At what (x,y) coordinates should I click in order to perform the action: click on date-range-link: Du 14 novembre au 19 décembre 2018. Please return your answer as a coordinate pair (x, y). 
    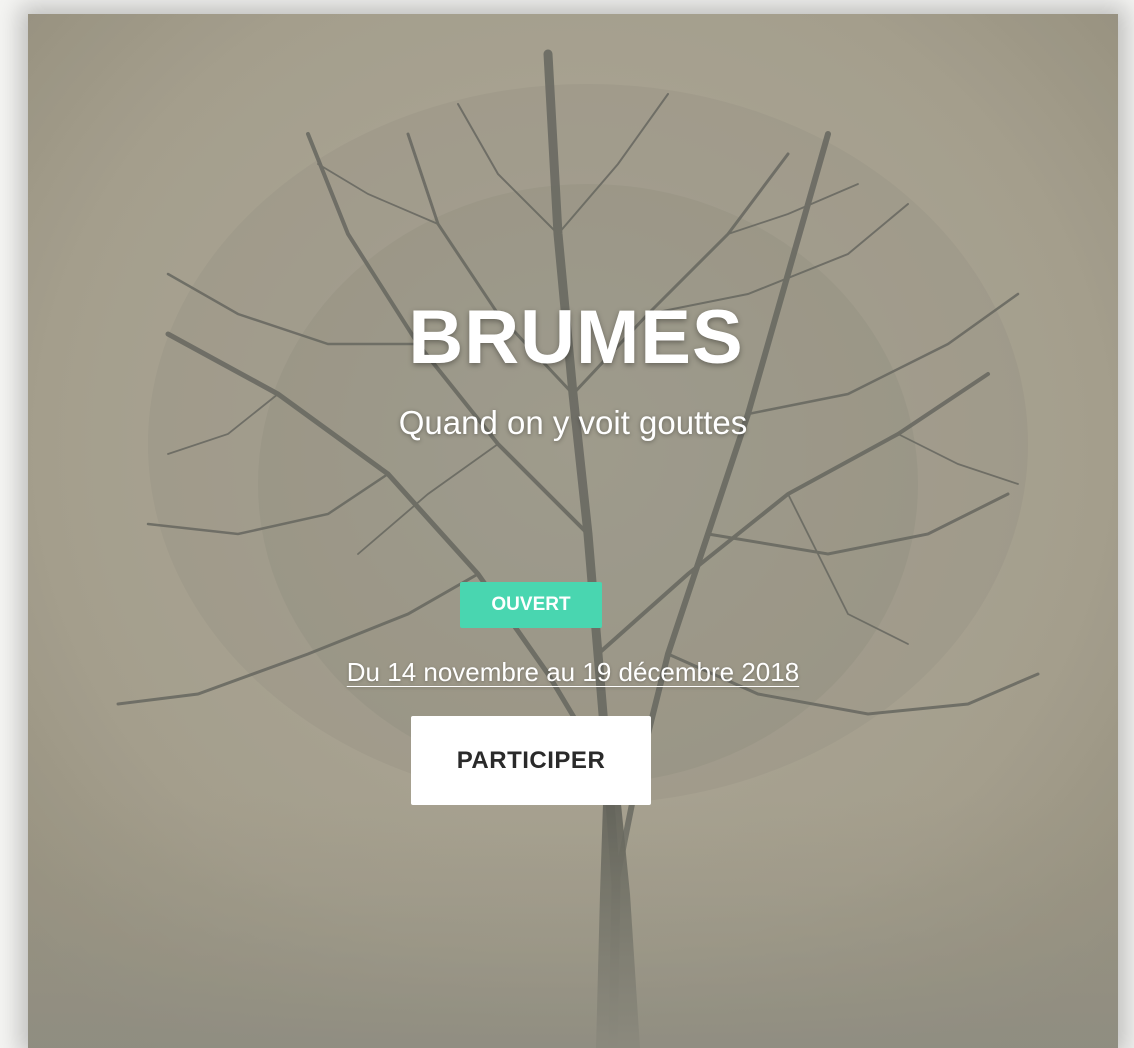
    Looking at the image, I should click on (573, 672).